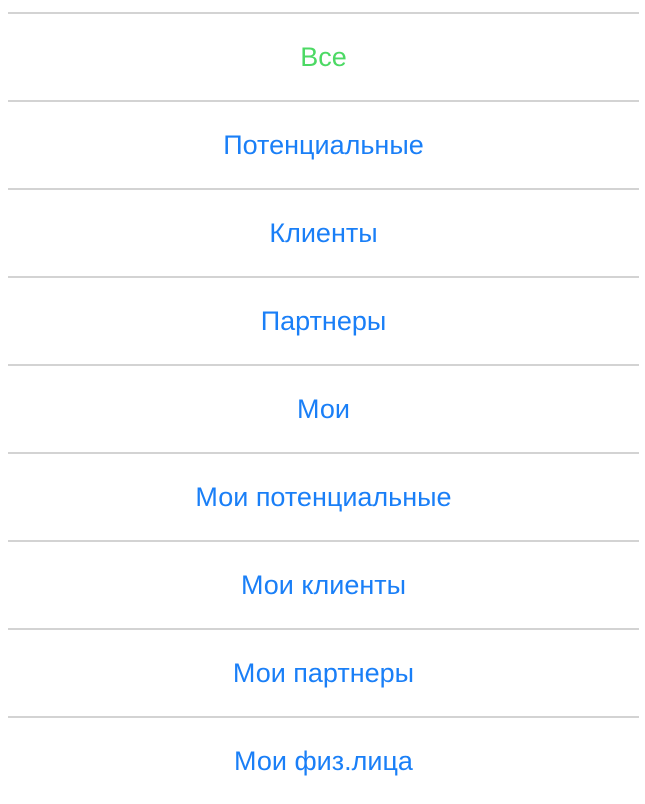 The height and width of the screenshot is (804, 645). I want to click on filter-item-my-potential: Мои потенциальные, so click(323, 498).